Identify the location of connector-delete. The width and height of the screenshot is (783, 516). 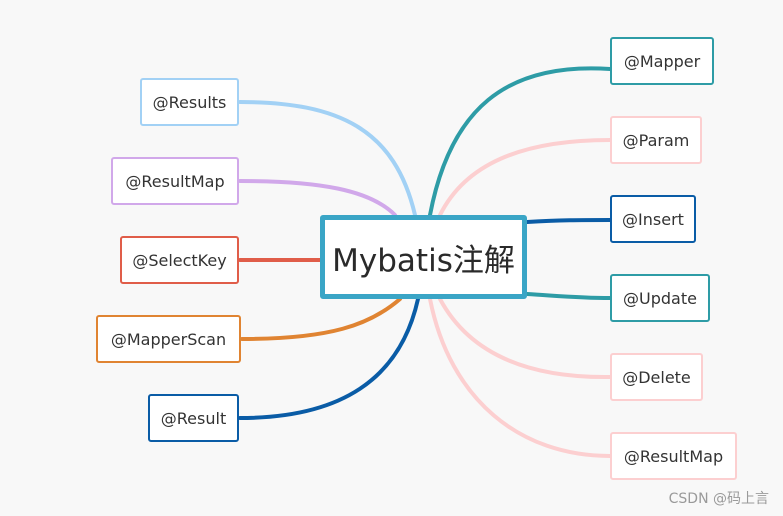
(525, 338).